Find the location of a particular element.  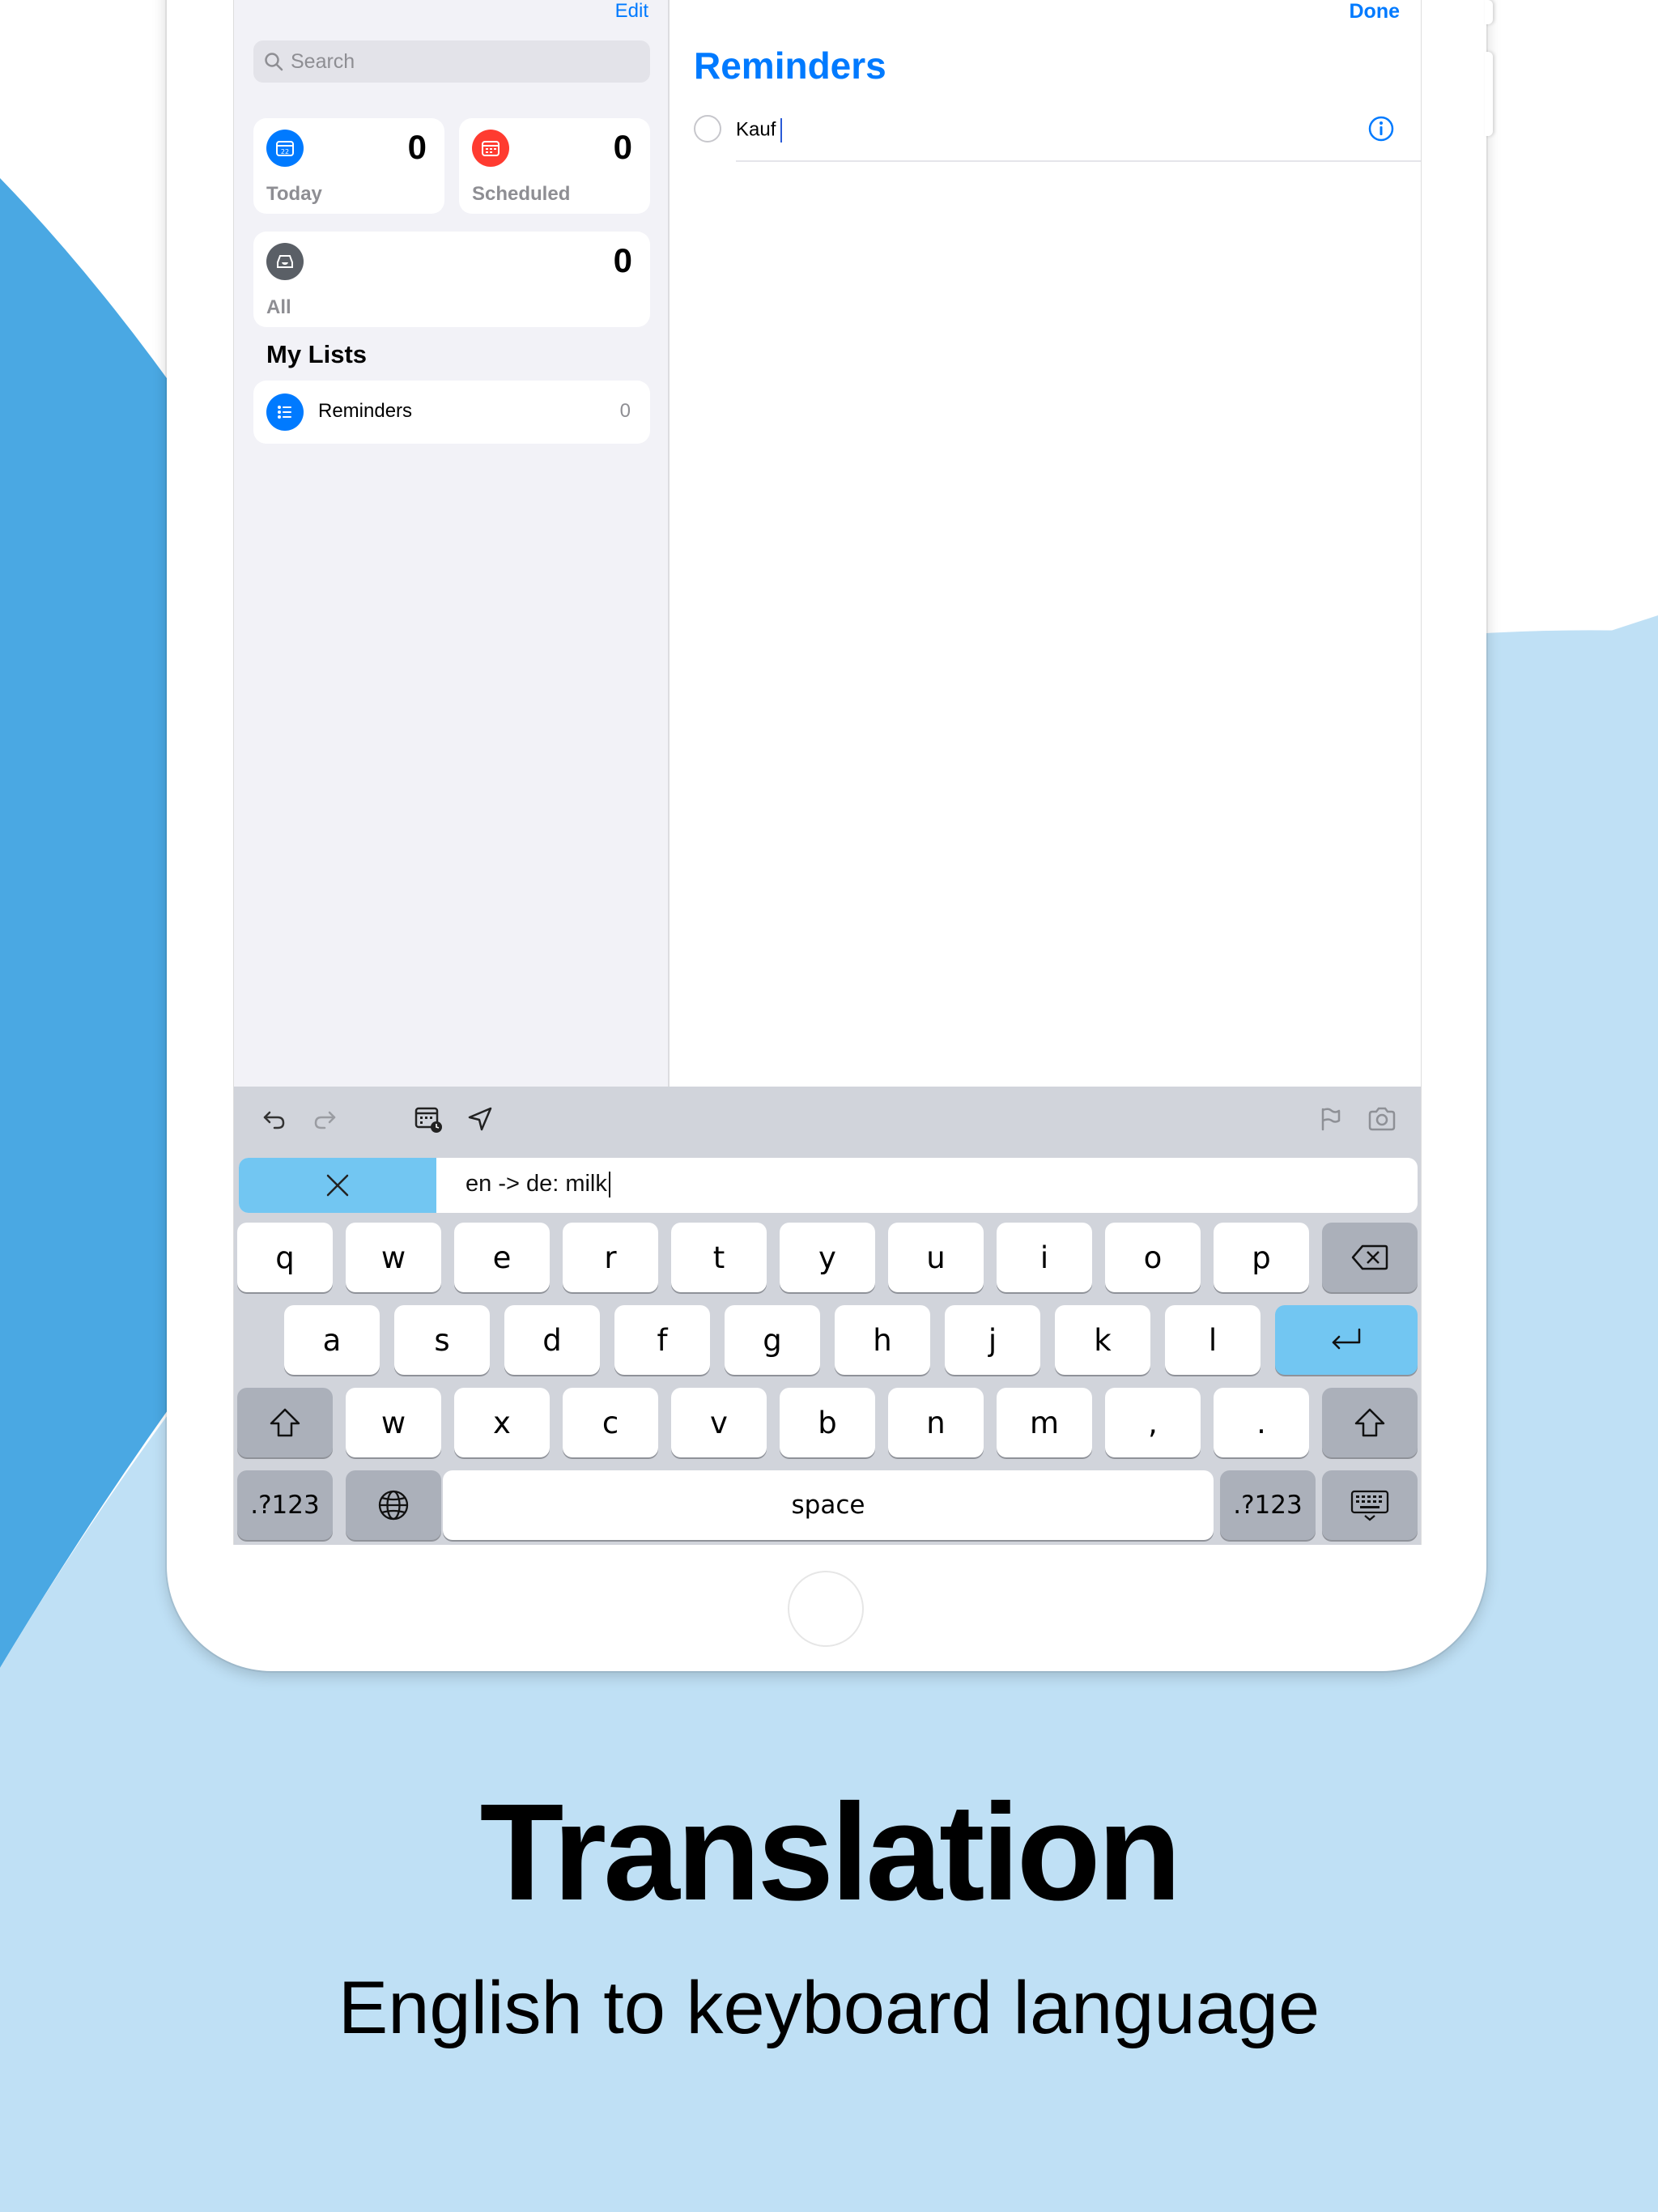

today-label: Today is located at coordinates (294, 194).